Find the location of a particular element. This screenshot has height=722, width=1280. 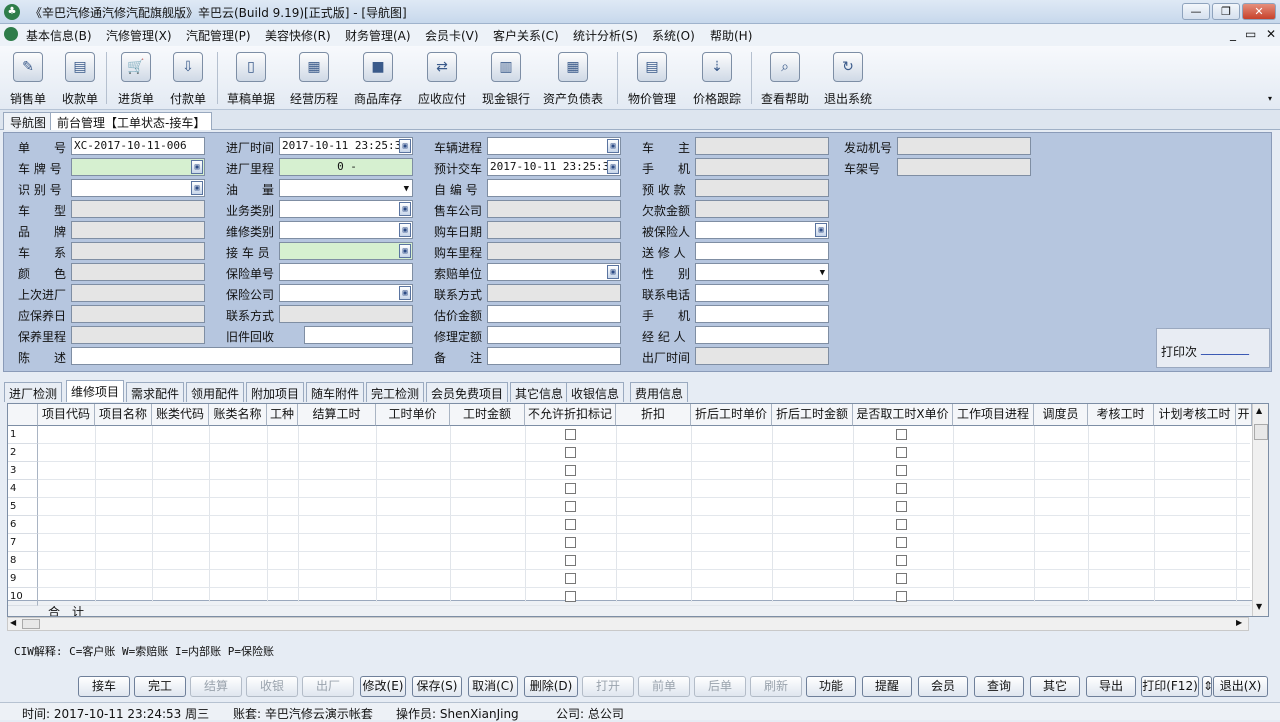

menu-item-2: 汽配管理(P) is located at coordinates (218, 35).